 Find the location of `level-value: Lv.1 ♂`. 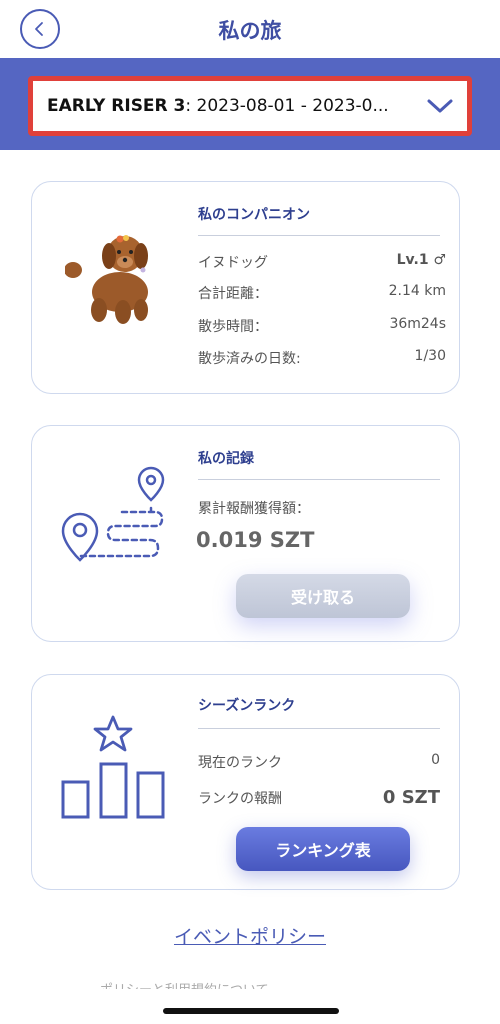

level-value: Lv.1 ♂ is located at coordinates (421, 260).